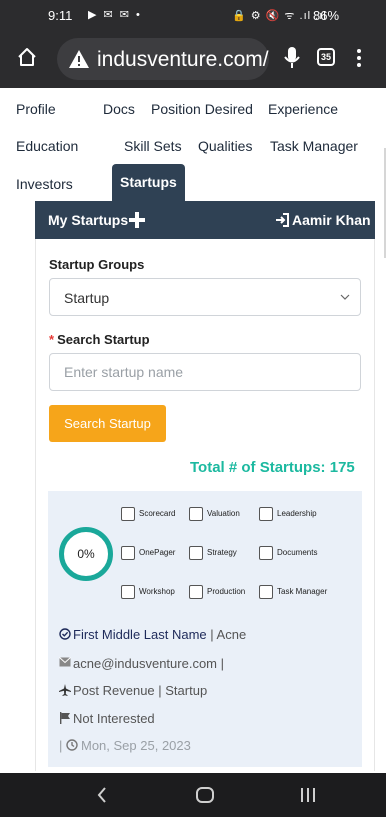 The width and height of the screenshot is (386, 817). What do you see at coordinates (27, 57) in the screenshot?
I see `home-icon` at bounding box center [27, 57].